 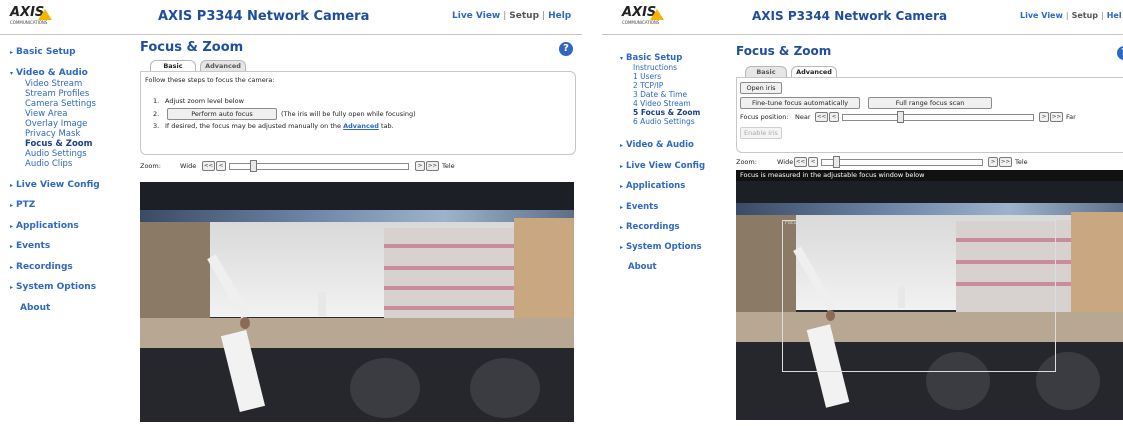 What do you see at coordinates (52, 134) in the screenshot?
I see `sidebar-item-privacy-mask: Privacy Mask` at bounding box center [52, 134].